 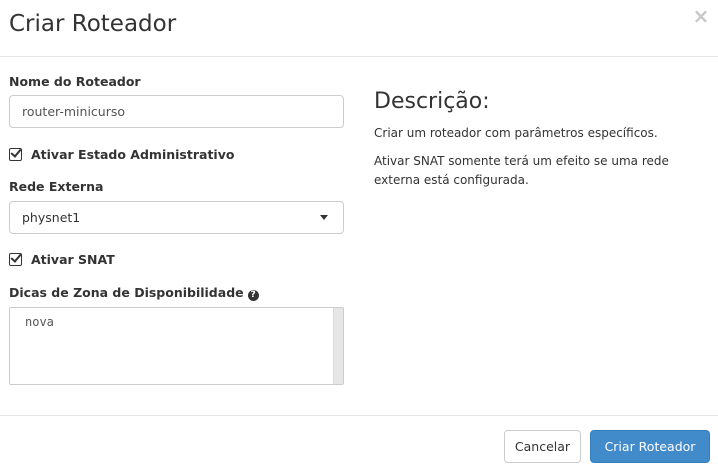 What do you see at coordinates (338, 346) in the screenshot?
I see `textarea-scrollbar` at bounding box center [338, 346].